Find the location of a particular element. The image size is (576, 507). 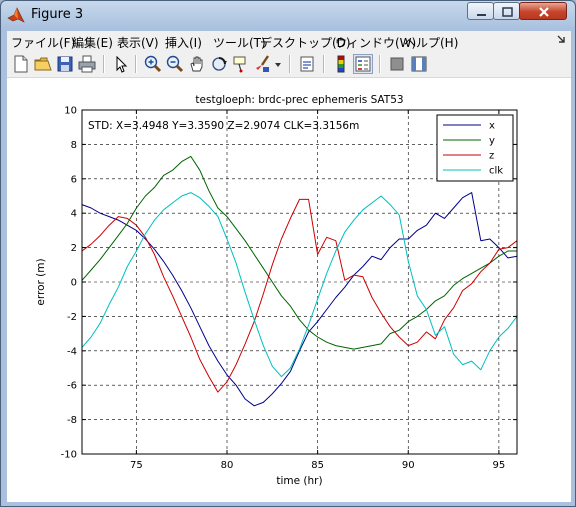

menu-edit: 編集(E) is located at coordinates (92, 42).